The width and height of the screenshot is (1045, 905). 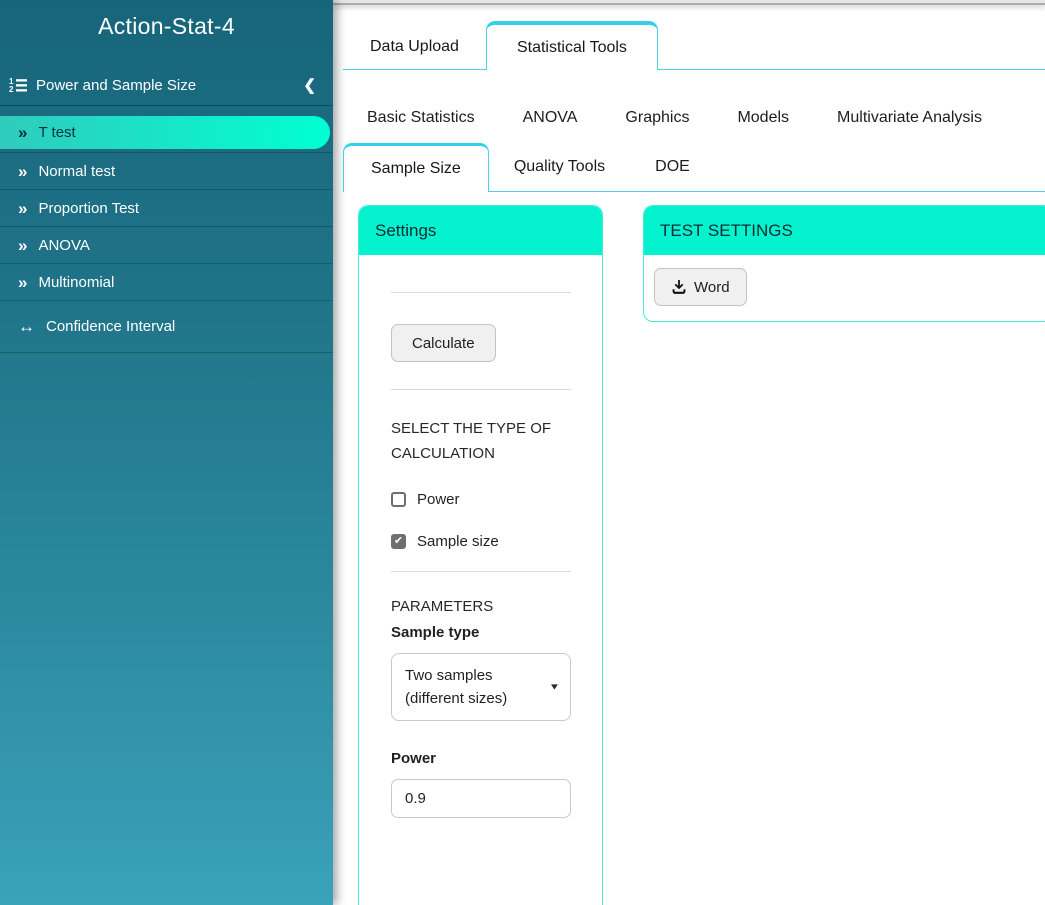 What do you see at coordinates (11, 89) in the screenshot?
I see `svg-text: 2` at bounding box center [11, 89].